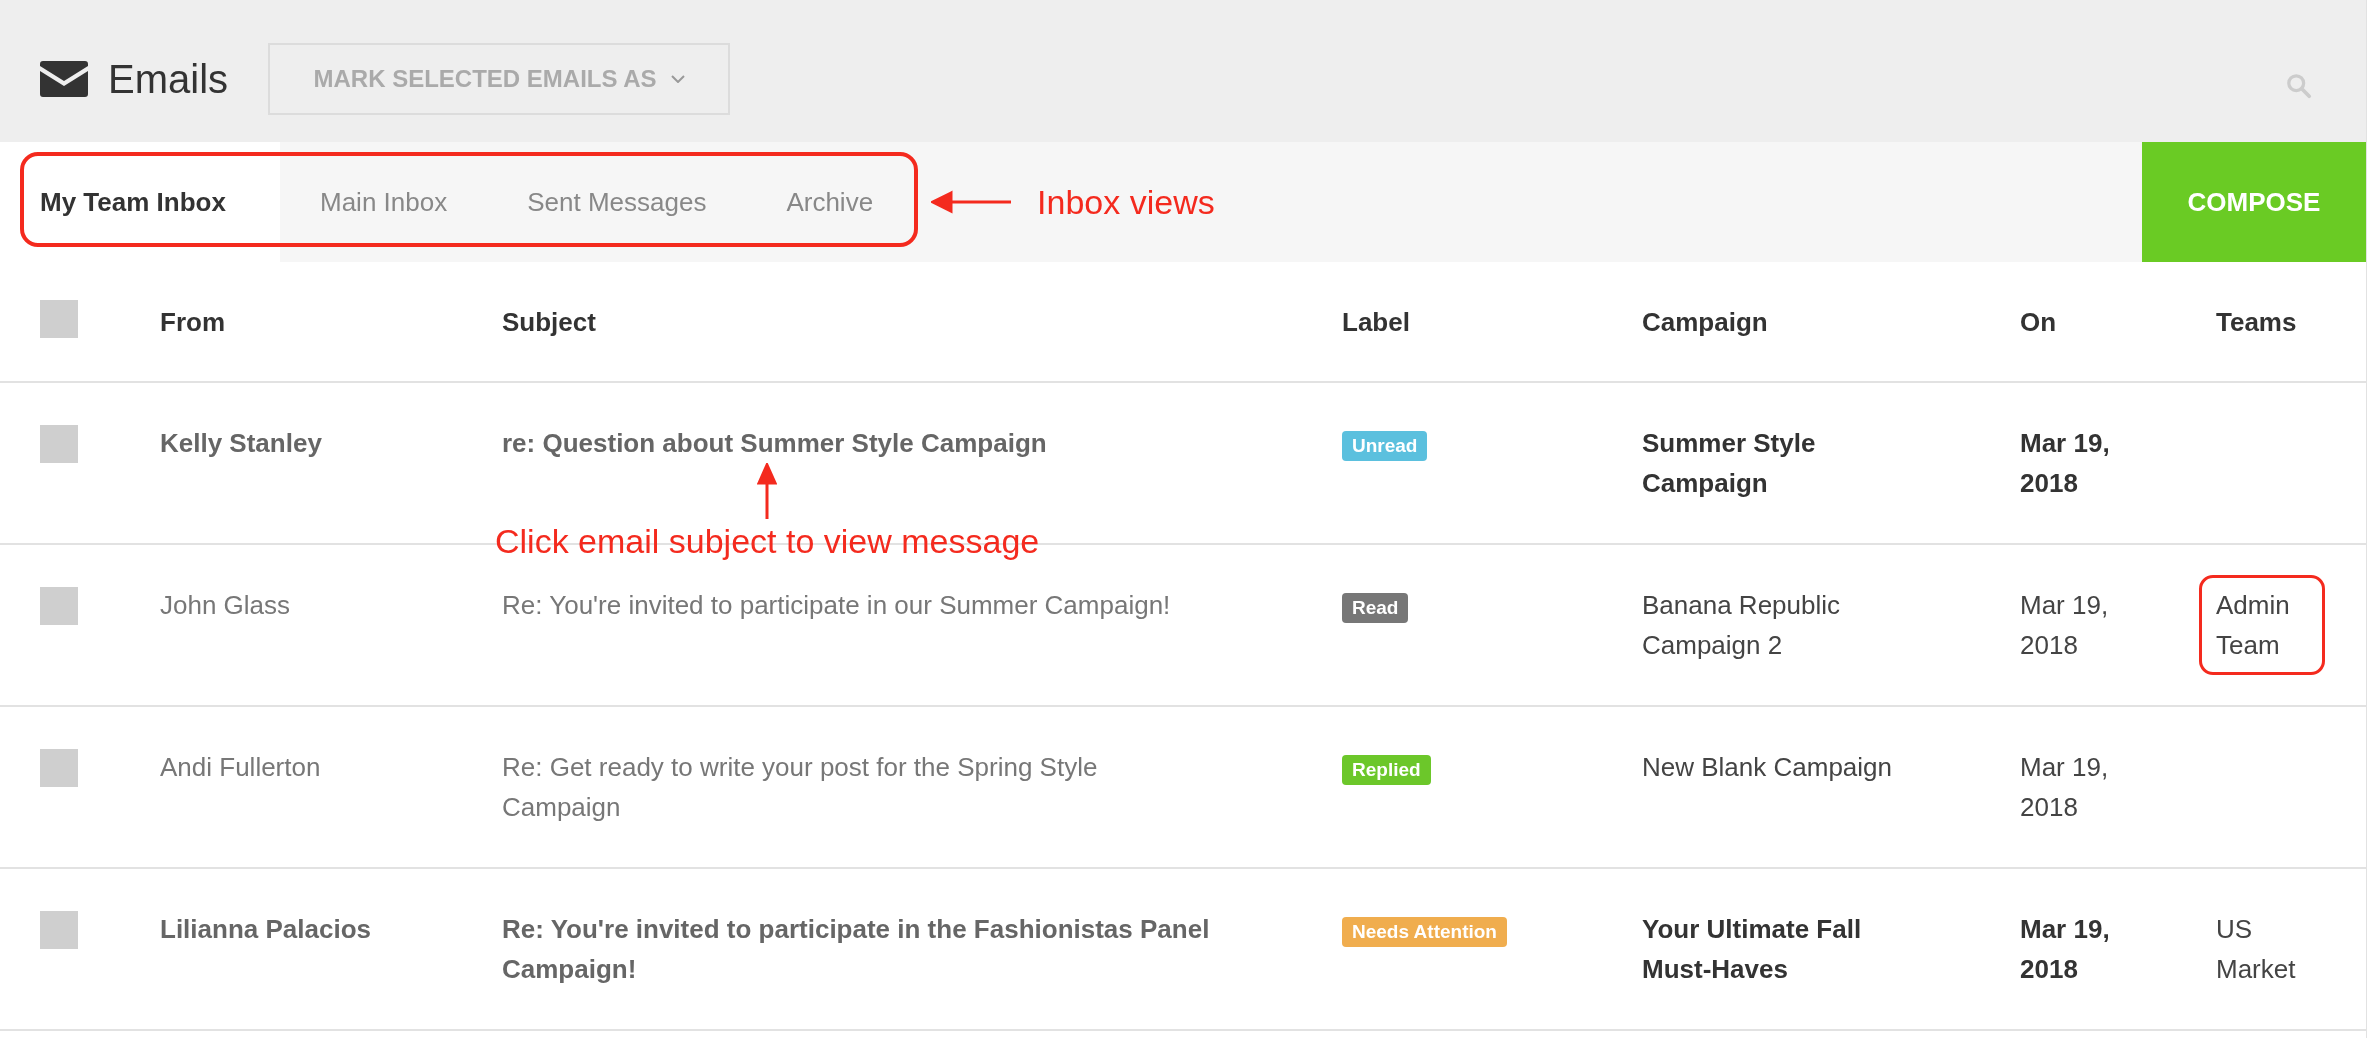  Describe the element at coordinates (1424, 932) in the screenshot. I see `status-label: Needs Attention` at that location.